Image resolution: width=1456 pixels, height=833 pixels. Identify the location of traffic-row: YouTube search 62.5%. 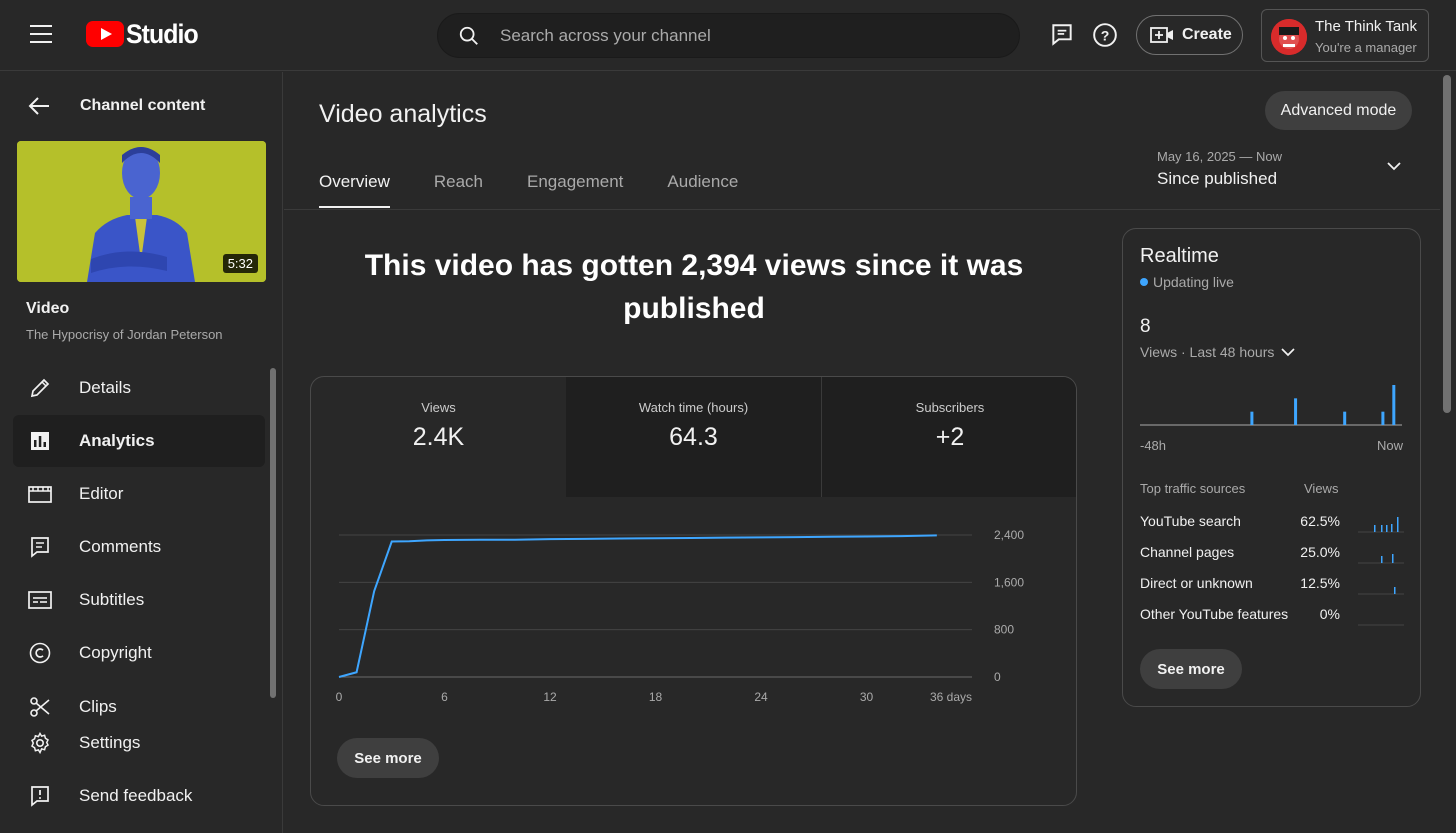
(1272, 523).